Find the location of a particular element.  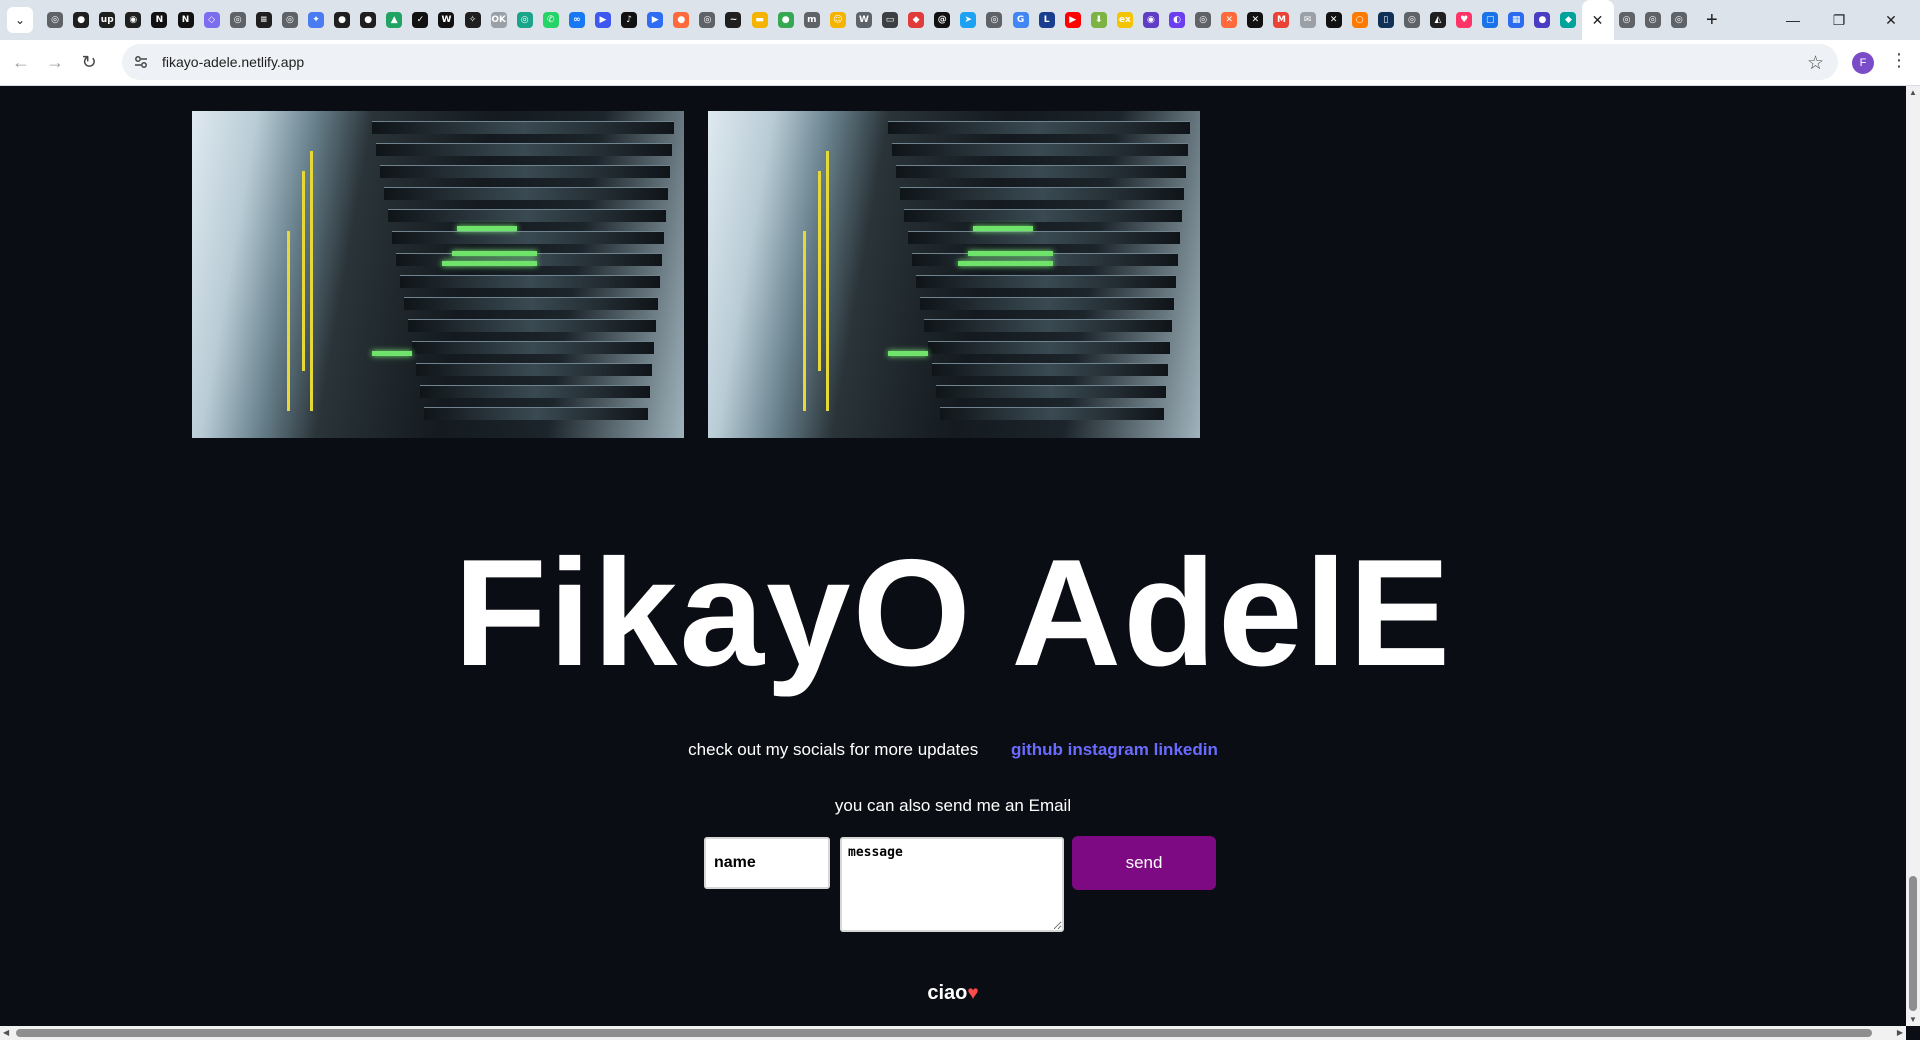

tab: ▯ is located at coordinates (1386, 20).